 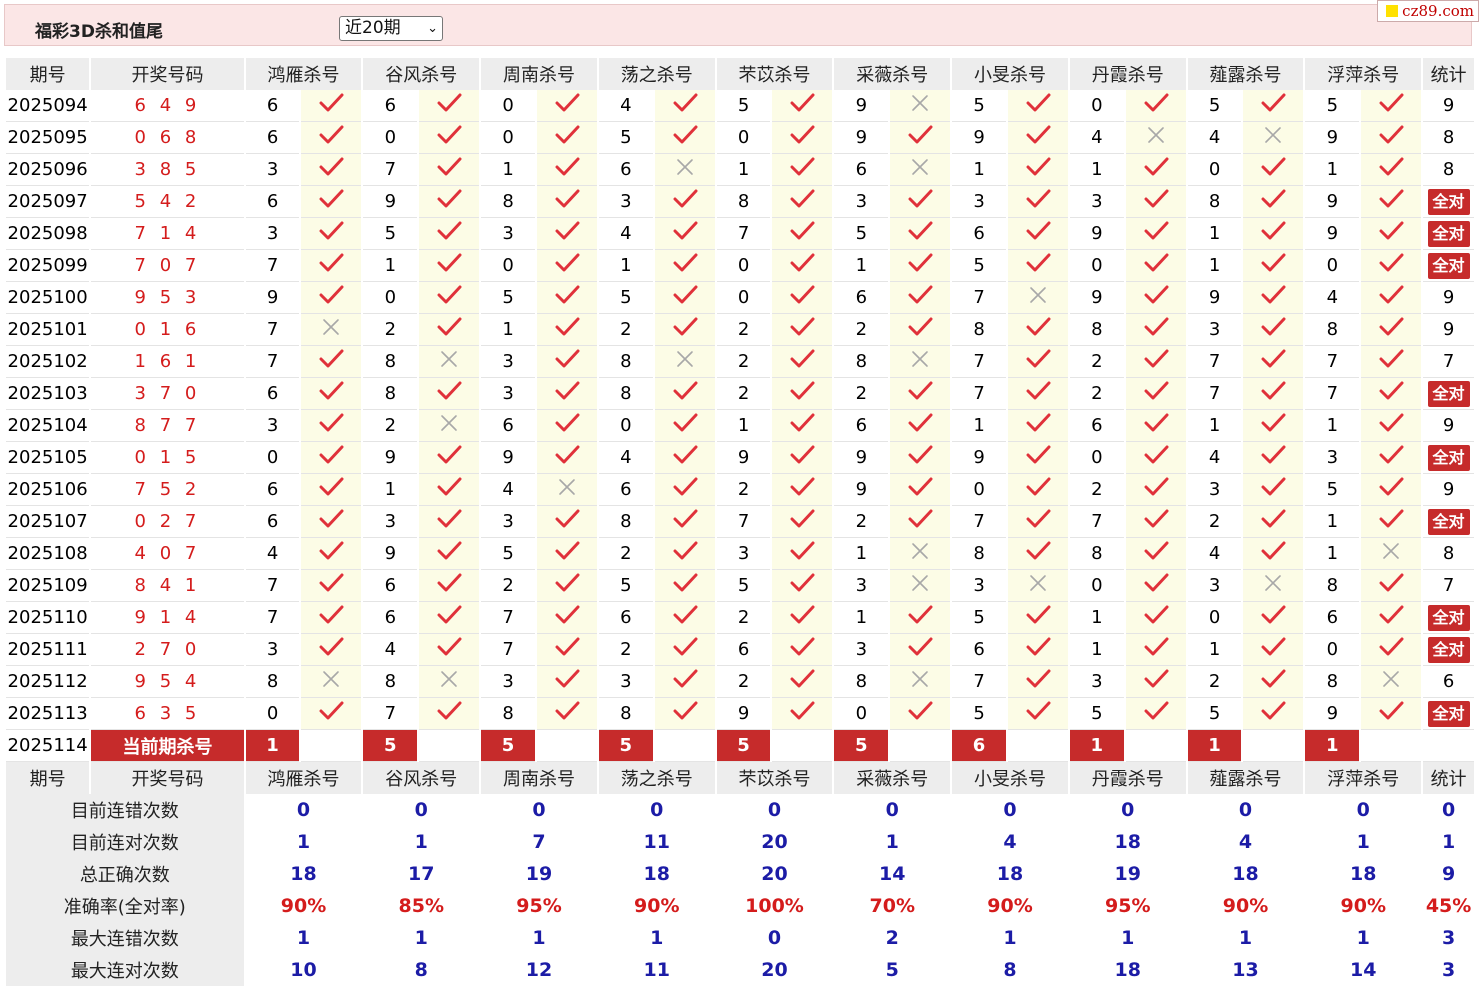 What do you see at coordinates (1448, 457) in the screenshot?
I see `all-correct-badge: 全对` at bounding box center [1448, 457].